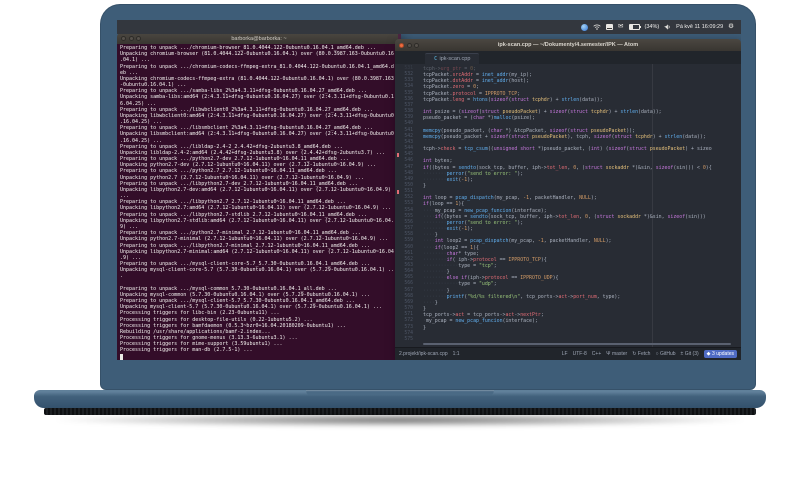  I want to click on tab-label: ipk-scan.cpp, so click(455, 59).